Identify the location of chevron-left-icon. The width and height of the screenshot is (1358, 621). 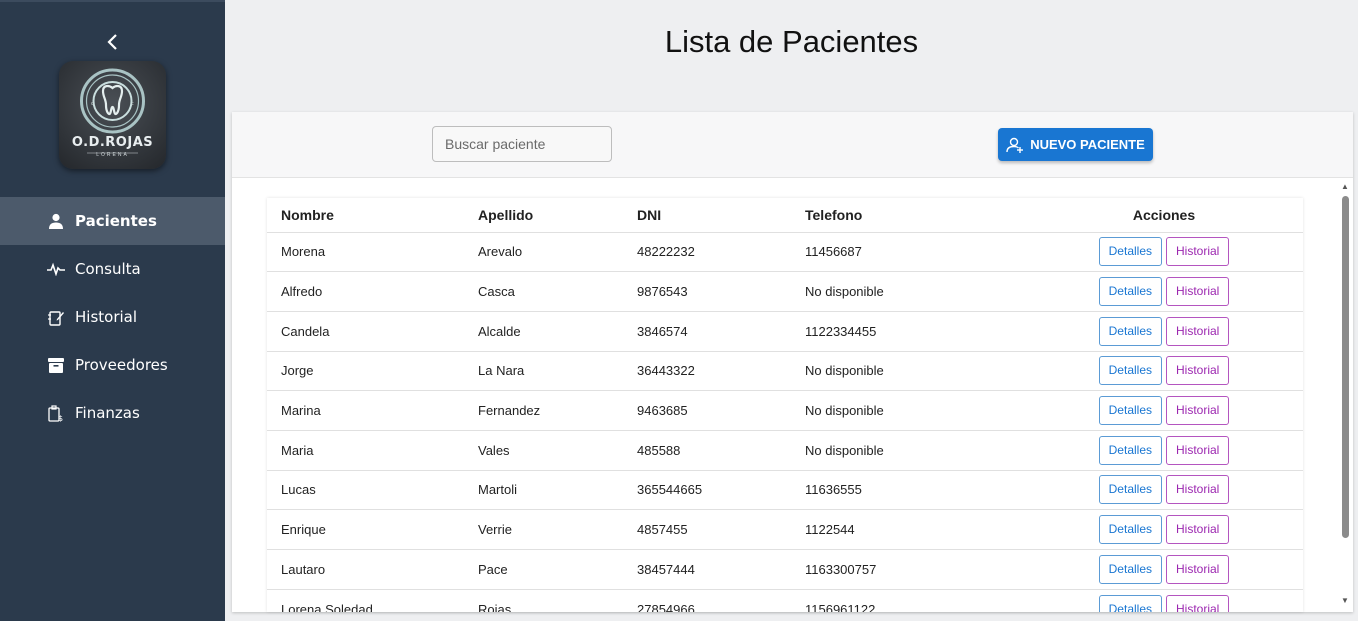
(112, 42).